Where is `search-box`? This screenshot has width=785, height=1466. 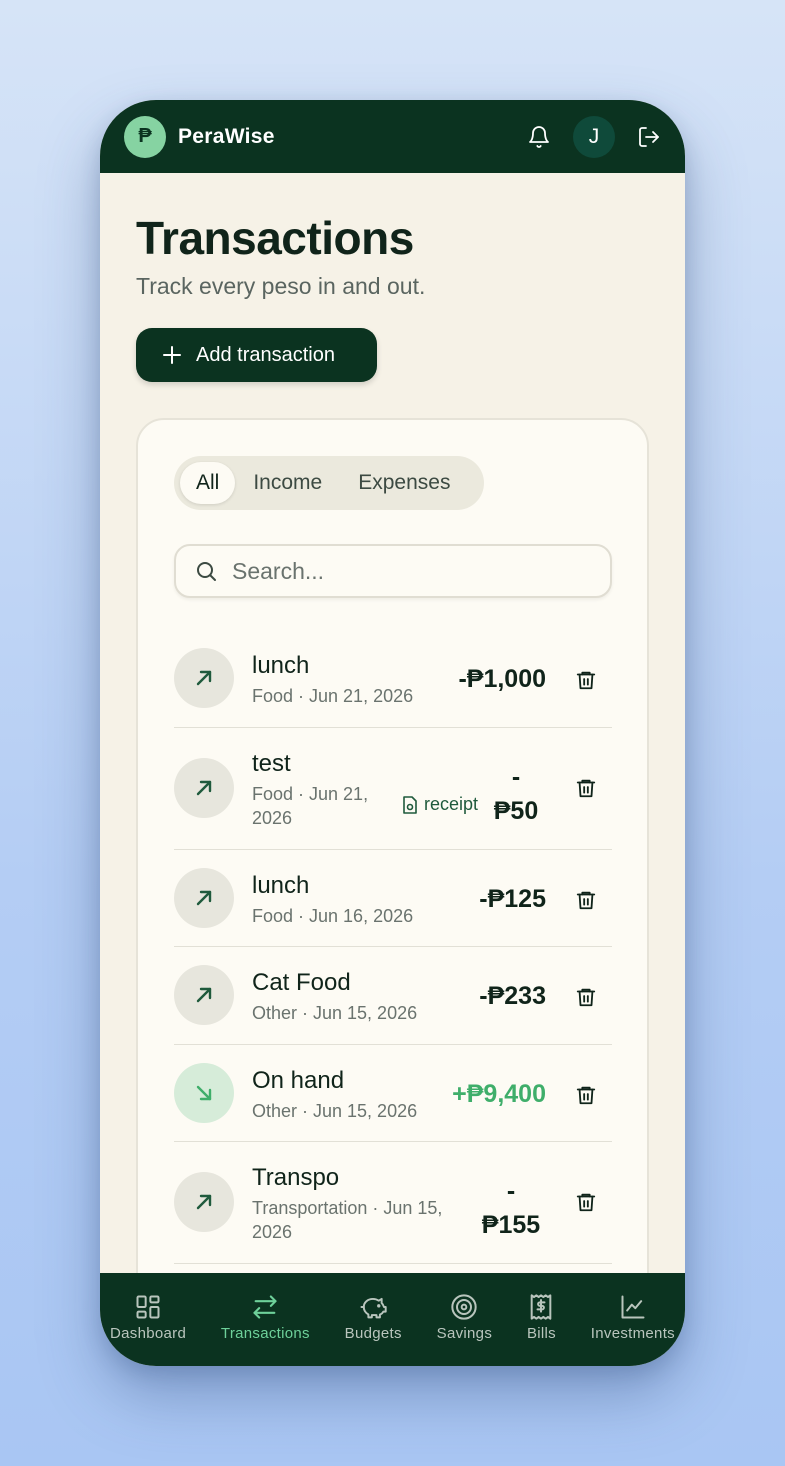
search-box is located at coordinates (393, 571).